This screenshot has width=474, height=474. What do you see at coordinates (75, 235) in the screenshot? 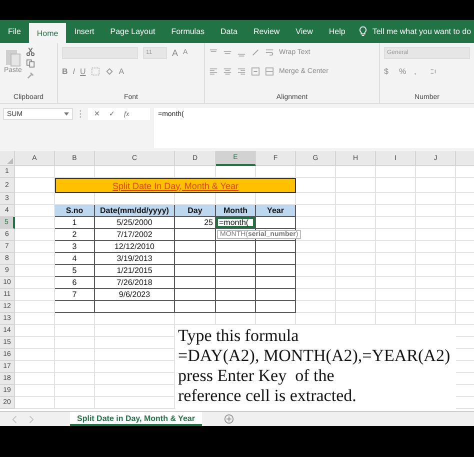
I see `table-cell: 2` at bounding box center [75, 235].